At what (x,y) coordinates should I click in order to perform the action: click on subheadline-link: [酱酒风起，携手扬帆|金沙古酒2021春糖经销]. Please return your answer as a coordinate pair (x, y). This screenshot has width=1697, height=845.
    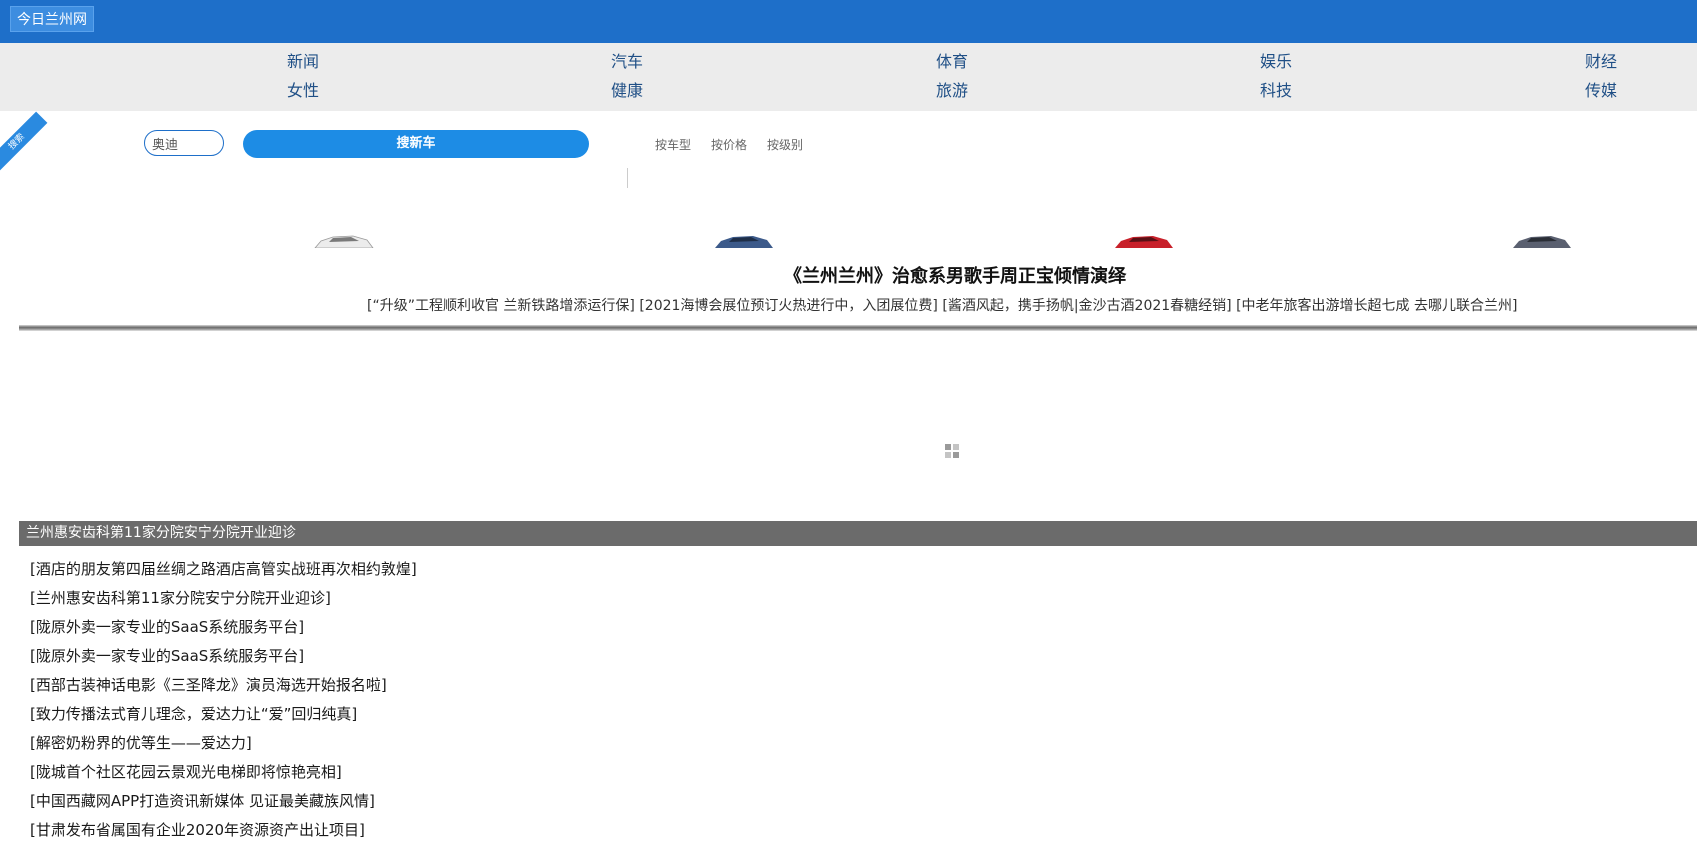
    Looking at the image, I should click on (1086, 306).